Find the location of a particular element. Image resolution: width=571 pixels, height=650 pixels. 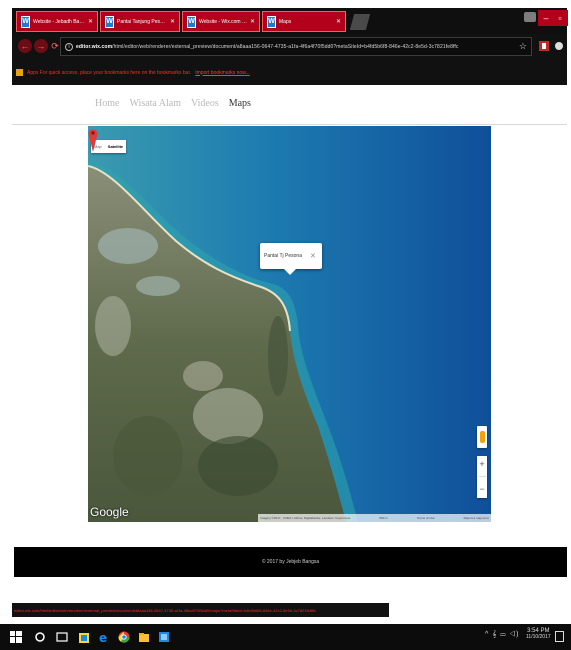

store-icon is located at coordinates (84, 637).